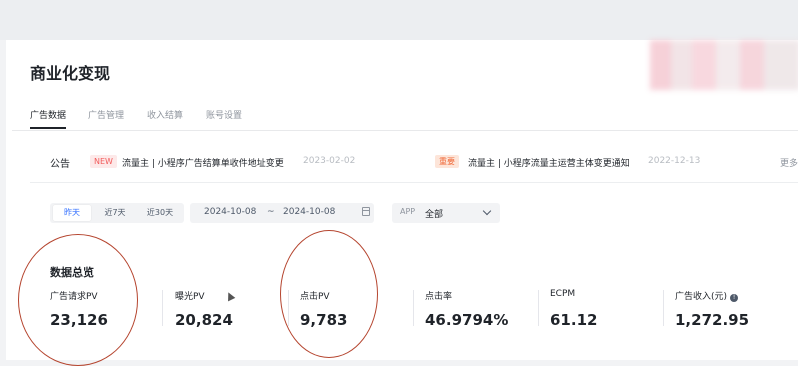  I want to click on stat-label: 点击率, so click(439, 297).